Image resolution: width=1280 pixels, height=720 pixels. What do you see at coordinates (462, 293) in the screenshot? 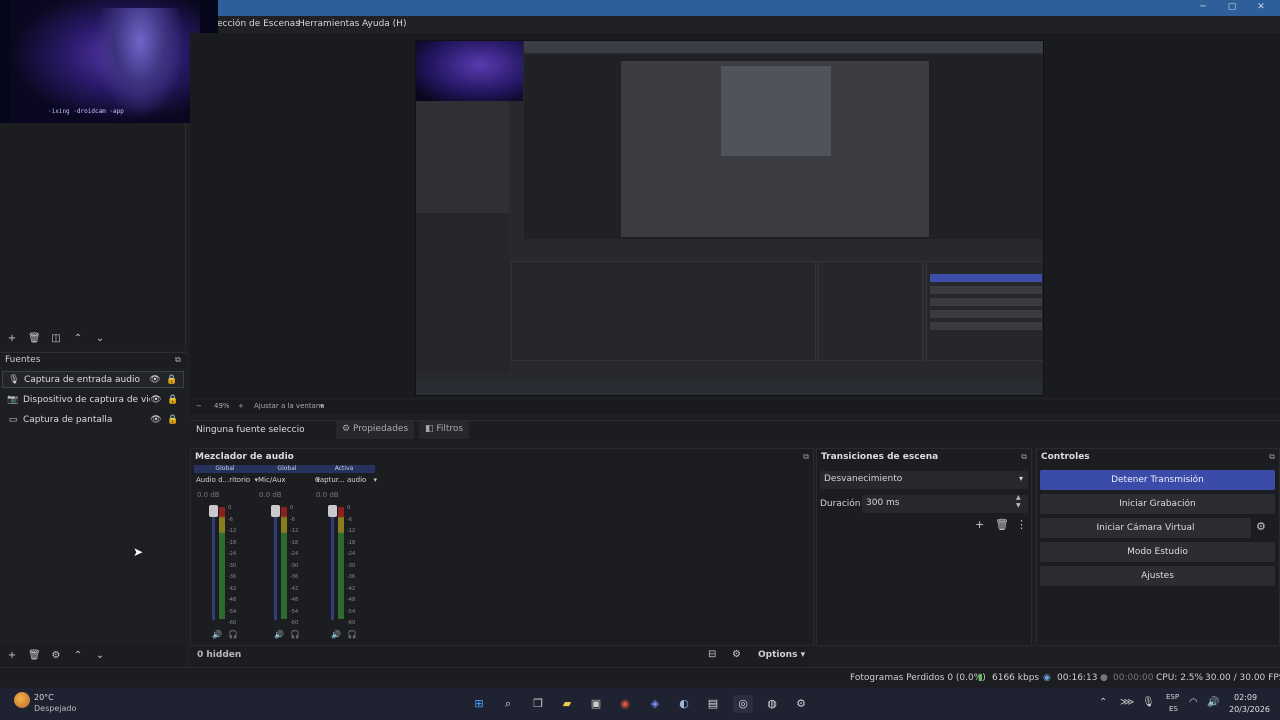
I see `preview-nested-sources` at bounding box center [462, 293].